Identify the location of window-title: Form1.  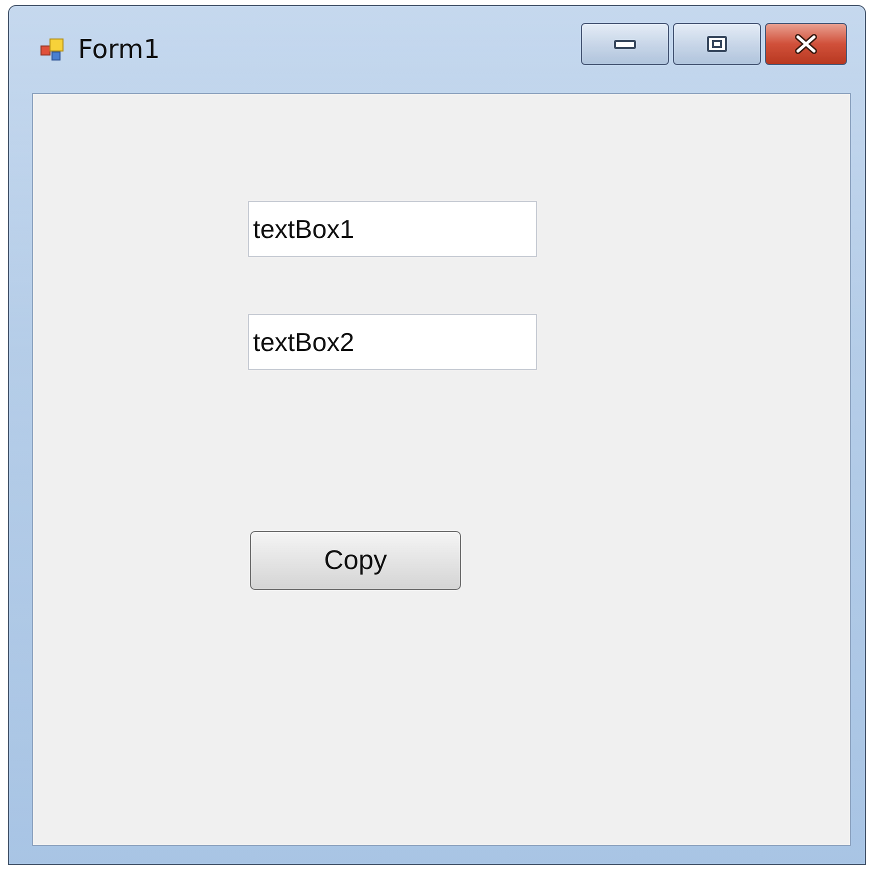
(119, 49).